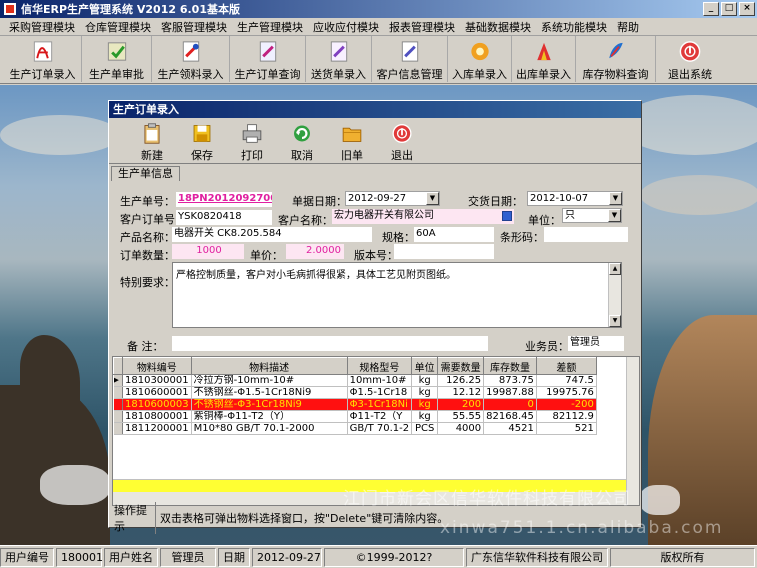 The width and height of the screenshot is (757, 568). Describe the element at coordinates (402, 133) in the screenshot. I see `exit-icon` at that location.